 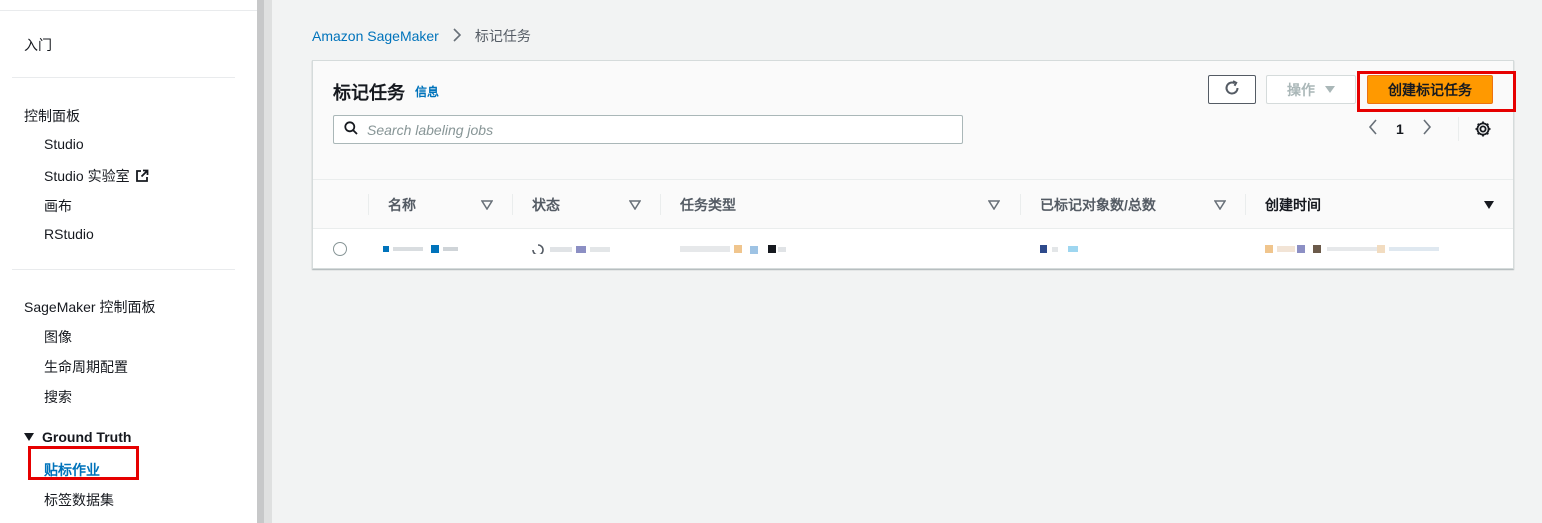 What do you see at coordinates (89, 307) in the screenshot?
I see `sidebar-section-sagemaker-console: SageMaker 控制面板` at bounding box center [89, 307].